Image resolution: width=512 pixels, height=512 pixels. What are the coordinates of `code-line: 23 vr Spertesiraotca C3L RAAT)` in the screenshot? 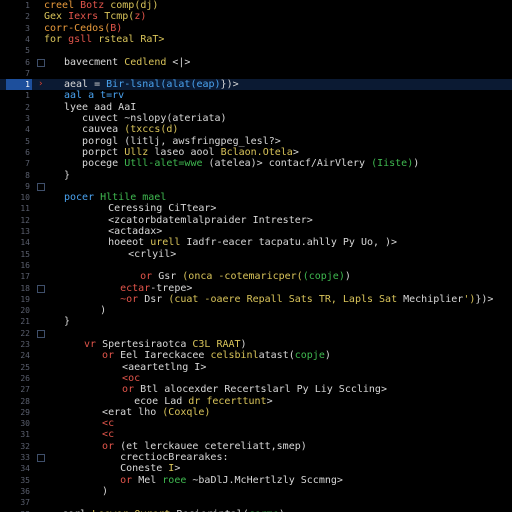 It's located at (256, 344).